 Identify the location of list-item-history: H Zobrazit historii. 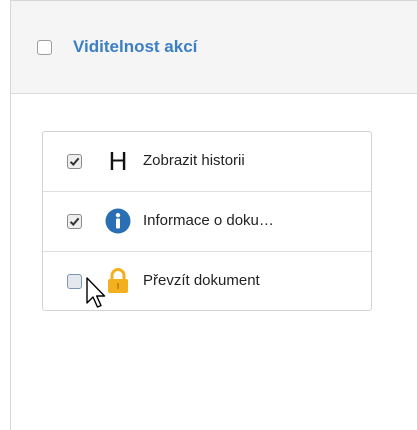
(207, 162).